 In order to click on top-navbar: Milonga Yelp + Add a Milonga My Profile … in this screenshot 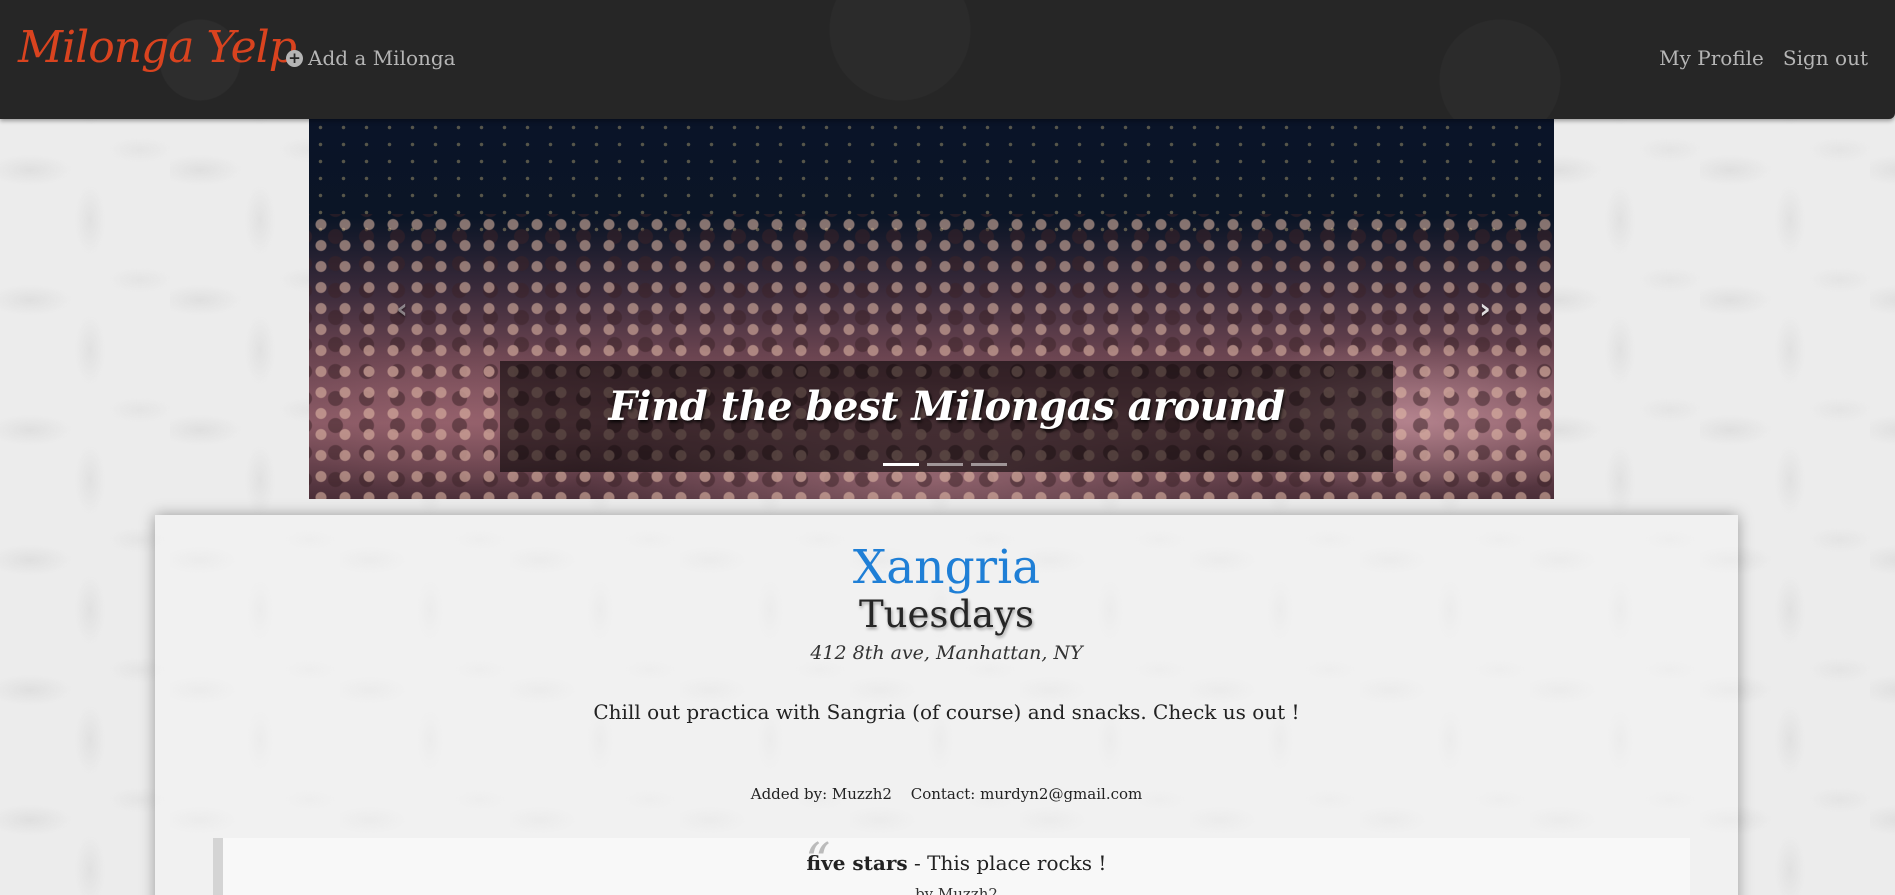, I will do `click(947, 59)`.